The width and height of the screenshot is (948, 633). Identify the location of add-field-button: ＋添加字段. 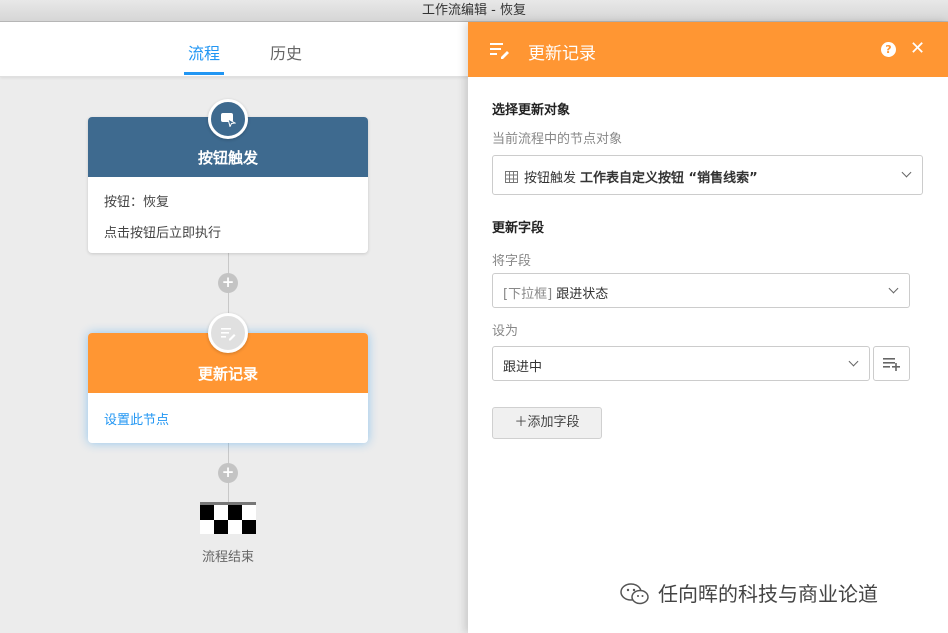
(547, 423).